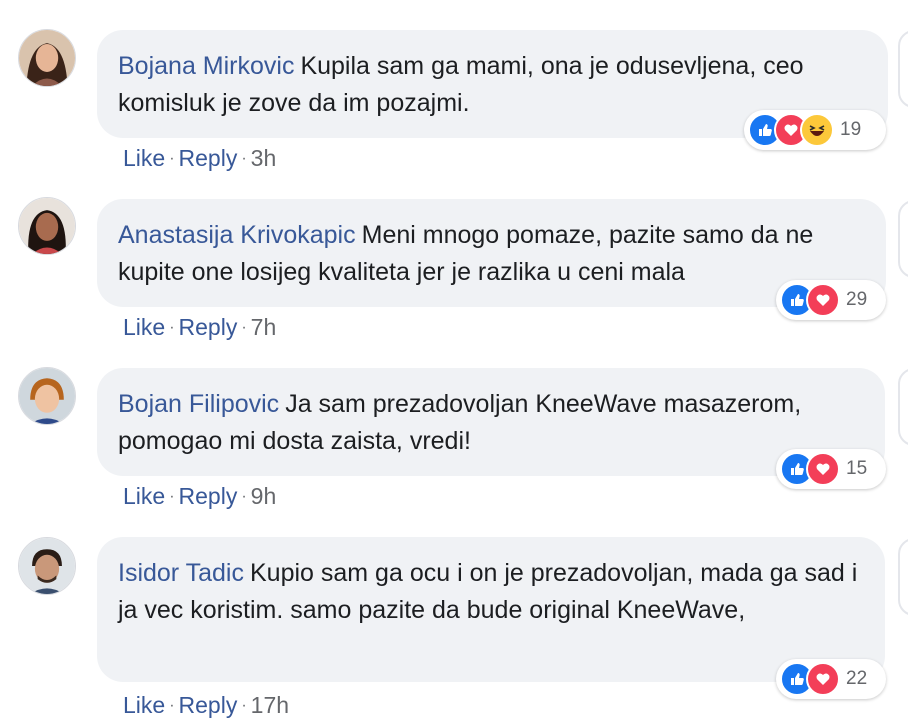  I want to click on reaction-summary: 22, so click(831, 679).